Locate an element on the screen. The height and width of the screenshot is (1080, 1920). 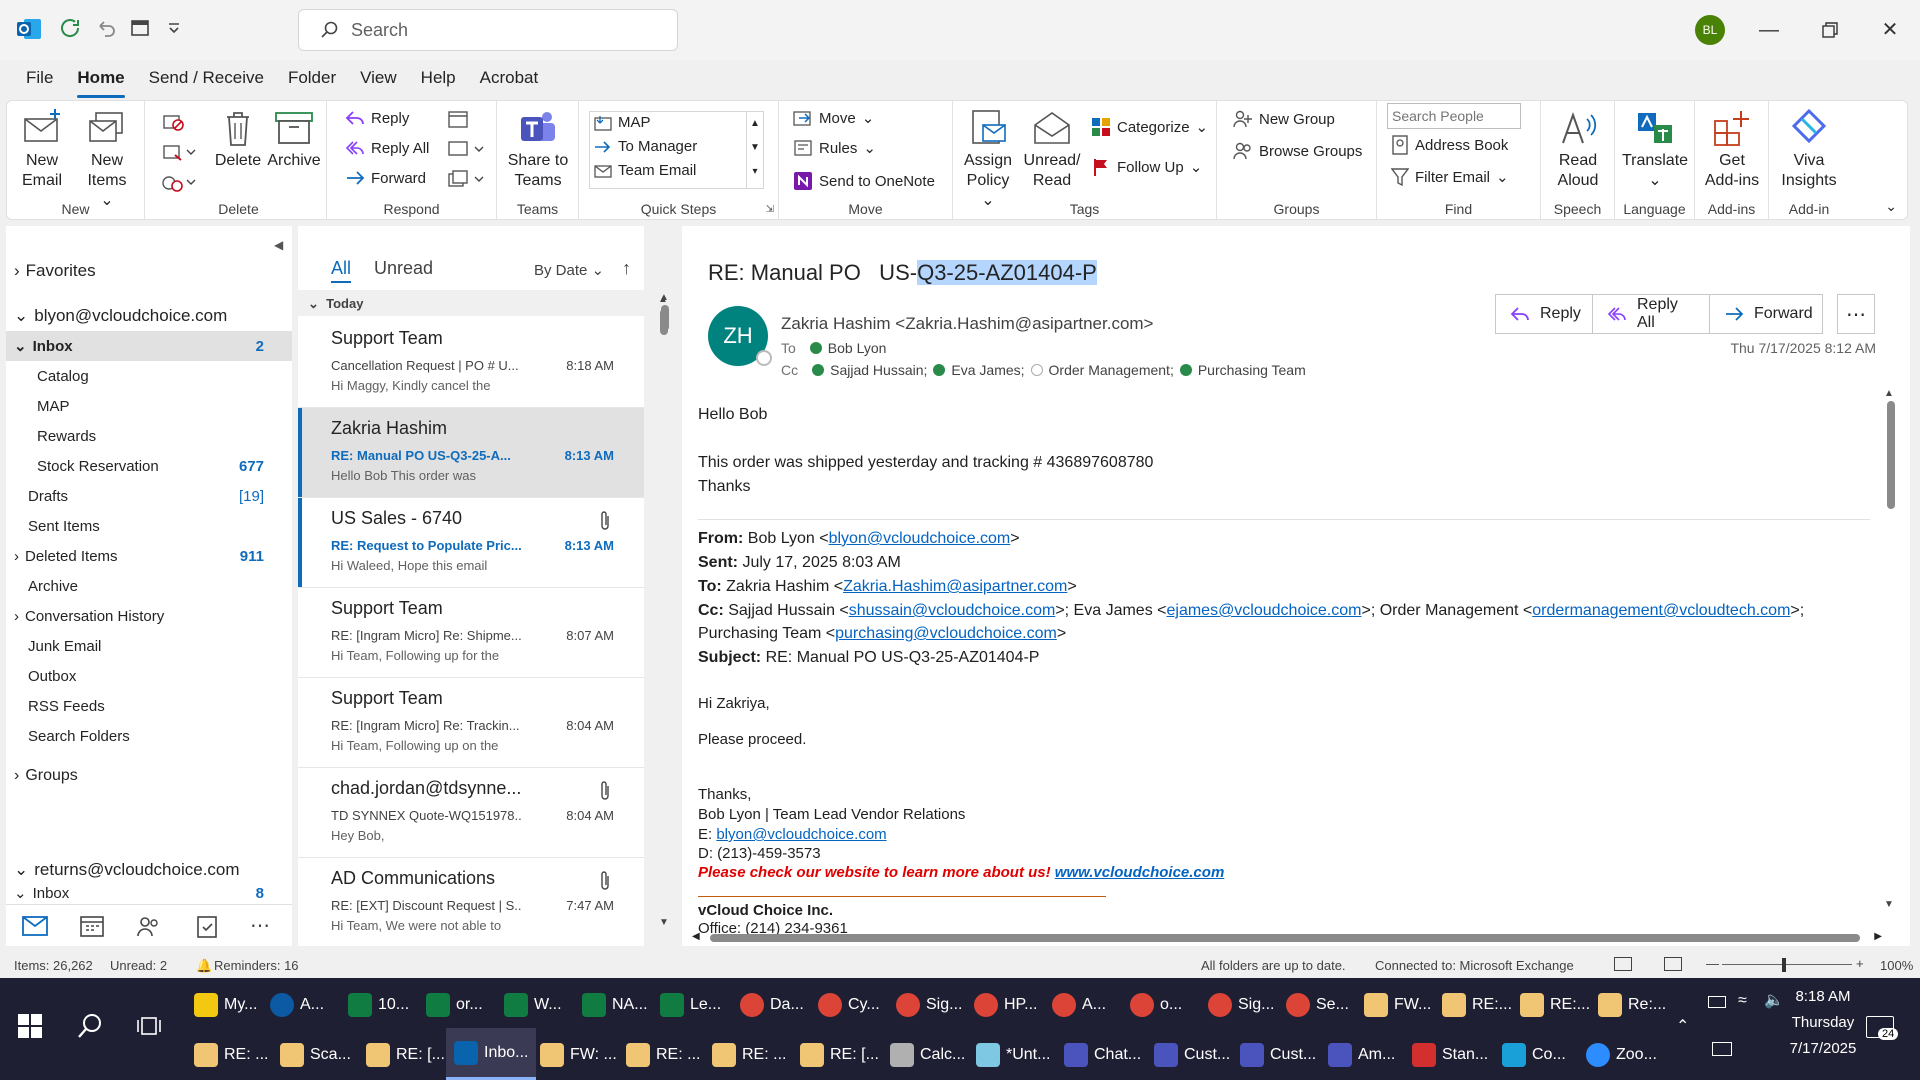
restore-icon is located at coordinates (1830, 30).